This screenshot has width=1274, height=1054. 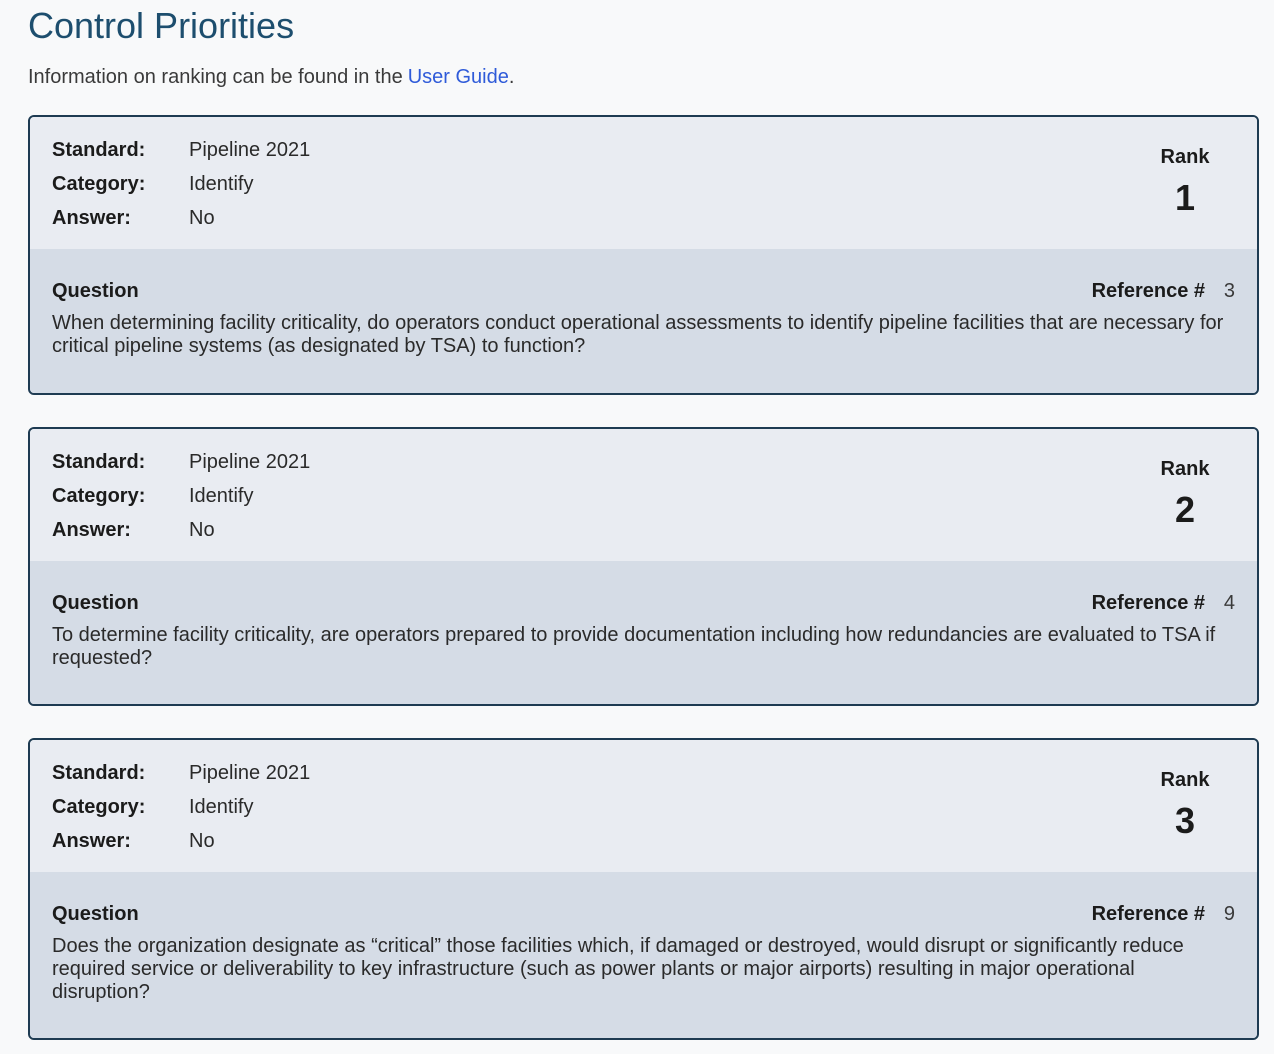 I want to click on reference: Reference # 9, so click(x=1163, y=917).